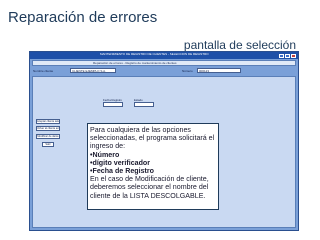 The height and width of the screenshot is (240, 320). I want to click on previous-client-button: Volver al cliente anterior, so click(48, 128).